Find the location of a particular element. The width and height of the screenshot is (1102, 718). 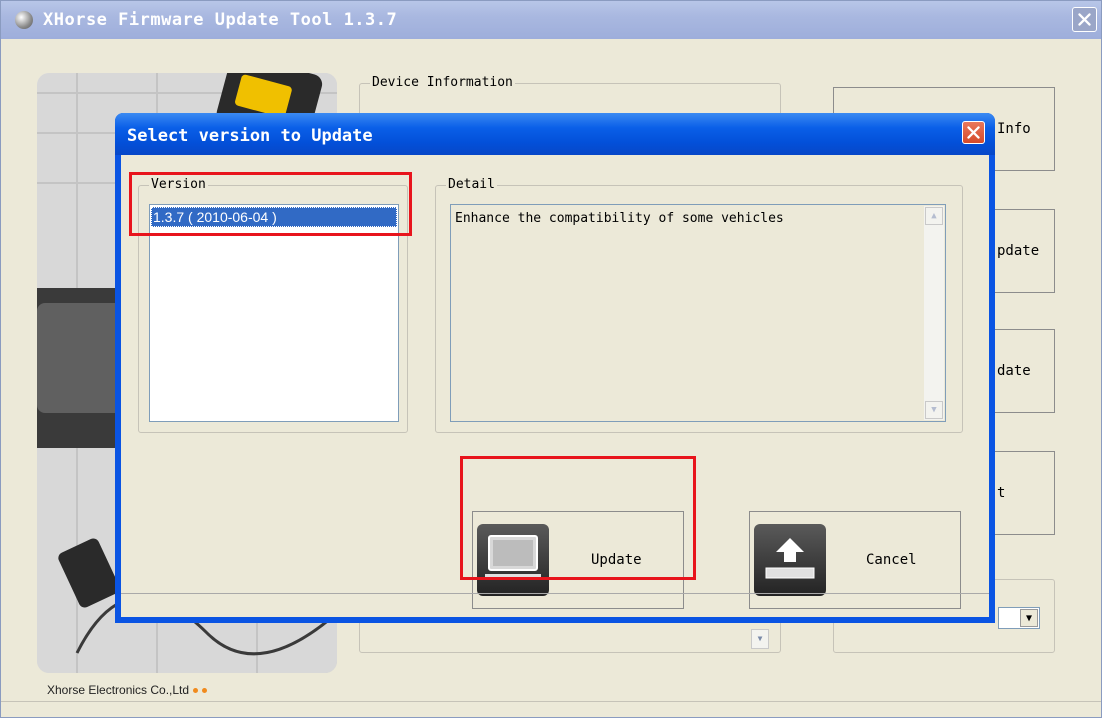

xhorse-logo-icon is located at coordinates (24, 20).